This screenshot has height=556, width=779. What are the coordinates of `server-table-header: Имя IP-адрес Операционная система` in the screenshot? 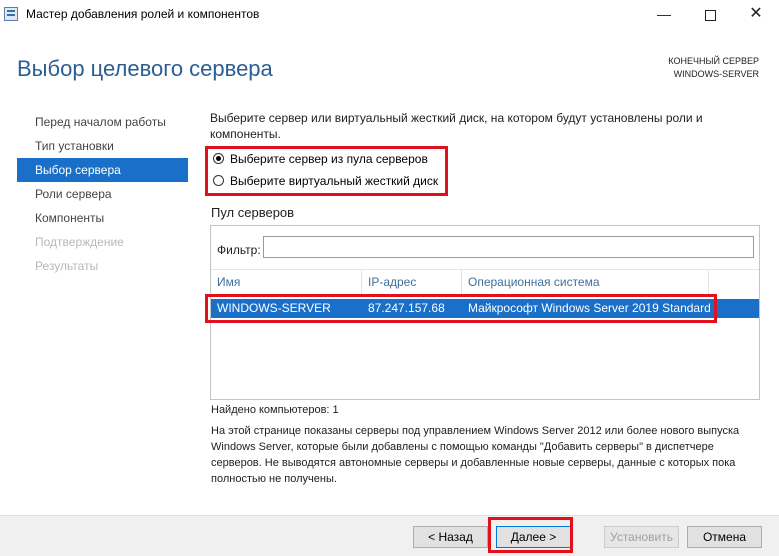 It's located at (485, 281).